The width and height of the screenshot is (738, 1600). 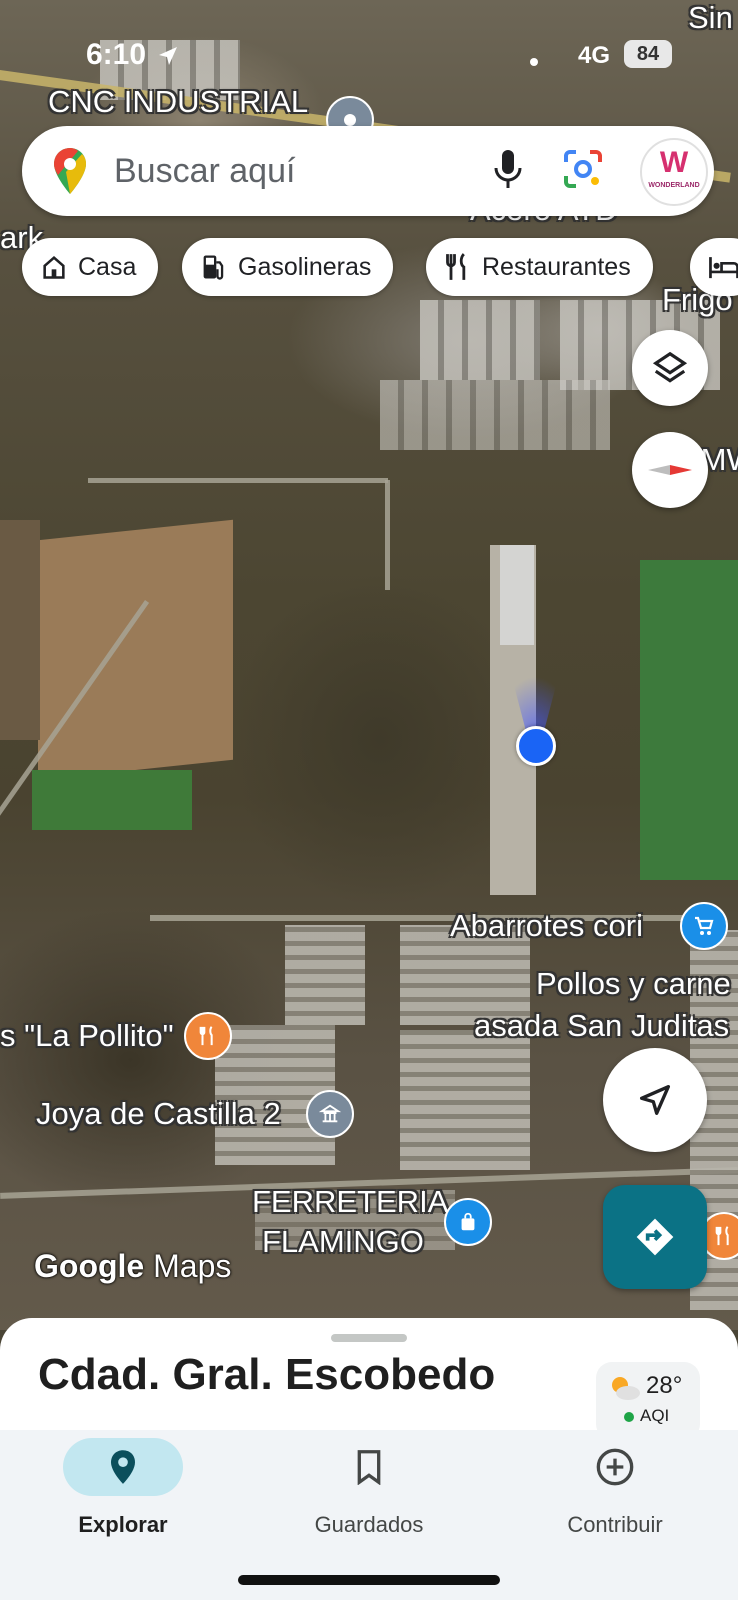 I want to click on my-location-button, so click(x=655, y=1100).